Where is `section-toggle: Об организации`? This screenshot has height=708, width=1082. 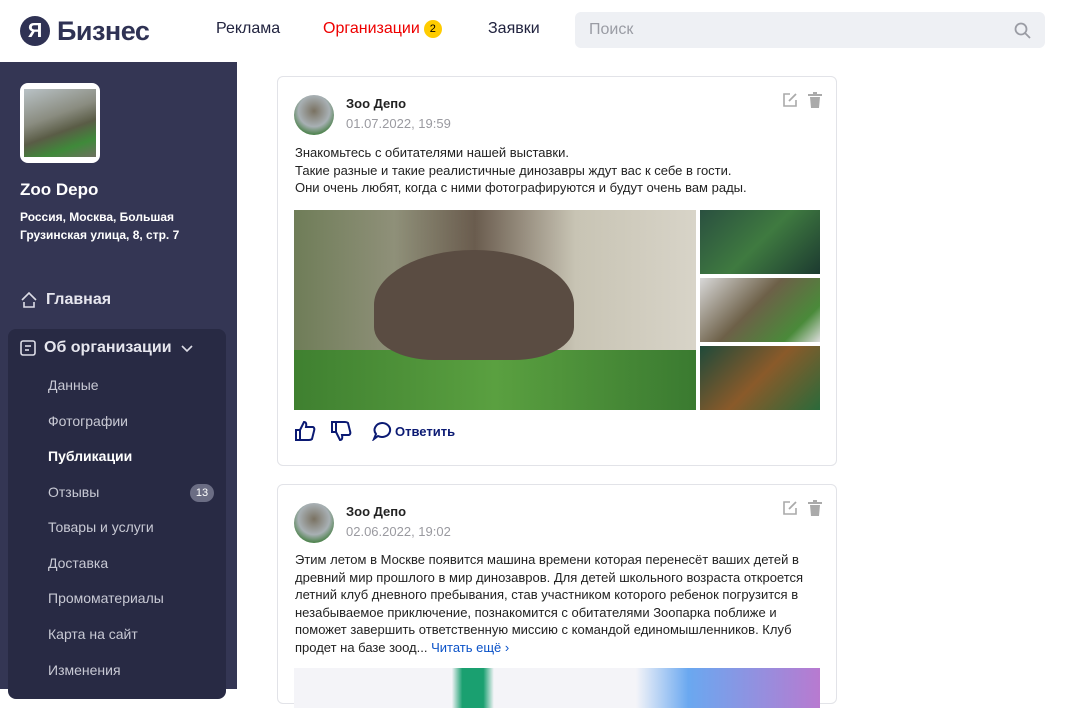
section-toggle: Об организации is located at coordinates (107, 348).